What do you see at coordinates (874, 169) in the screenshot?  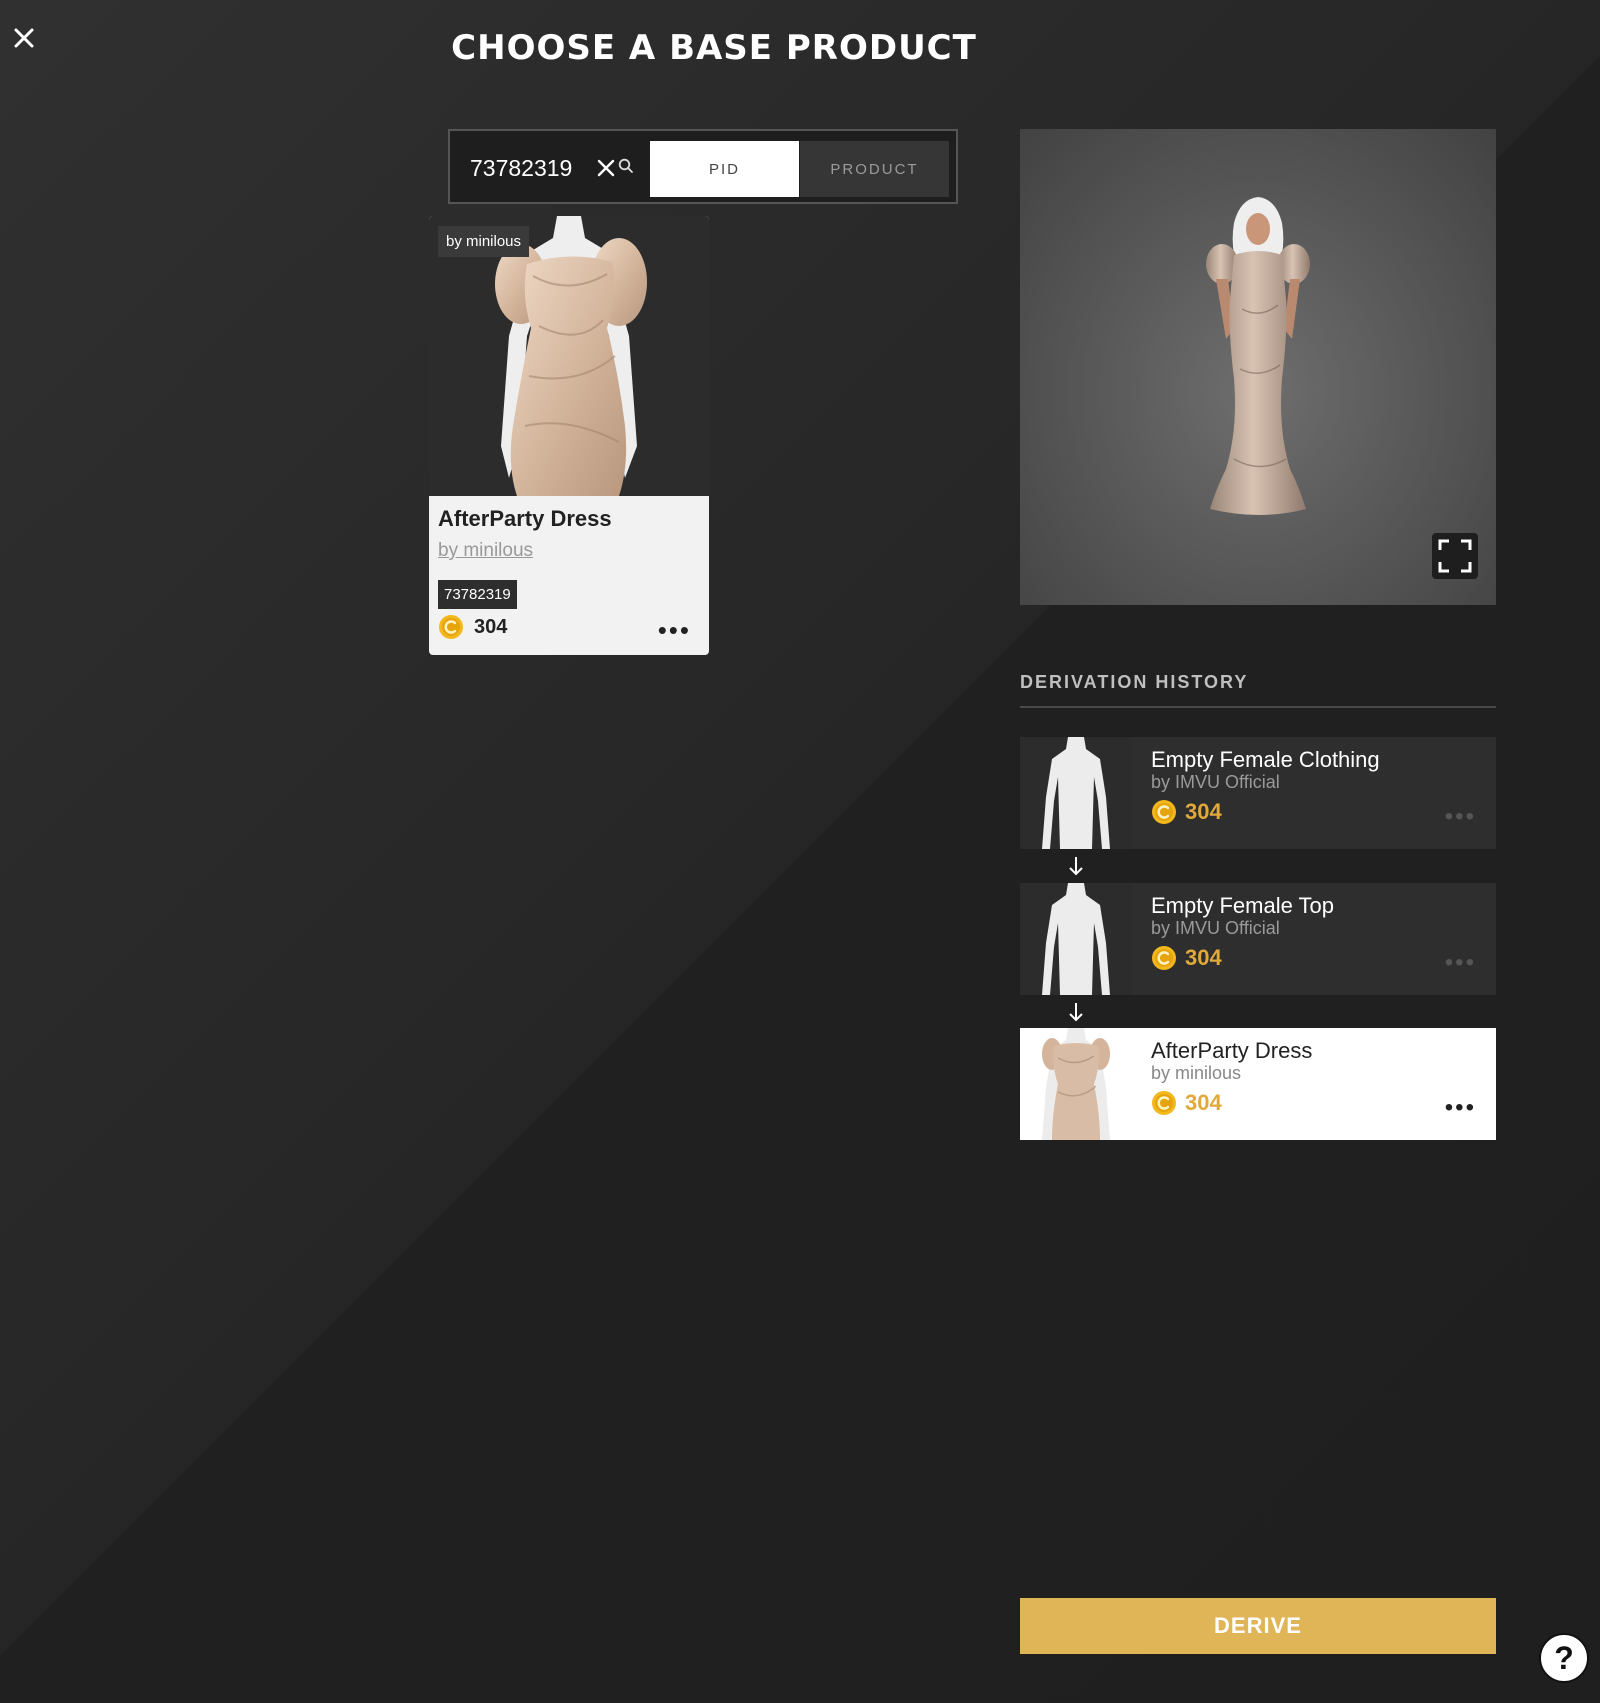 I see `tab-product: PRODUCT` at bounding box center [874, 169].